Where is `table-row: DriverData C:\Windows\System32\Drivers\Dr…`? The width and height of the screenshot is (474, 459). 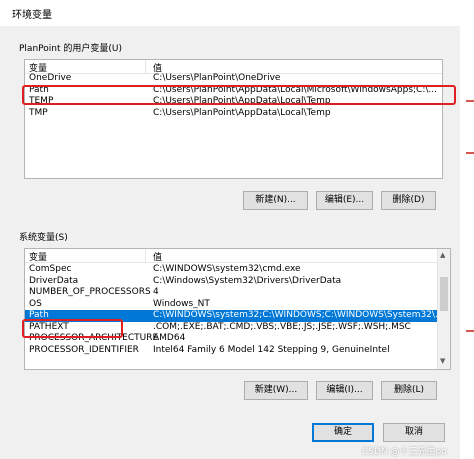 table-row: DriverData C:\Windows\System32\Drivers\Dr… is located at coordinates (231, 282).